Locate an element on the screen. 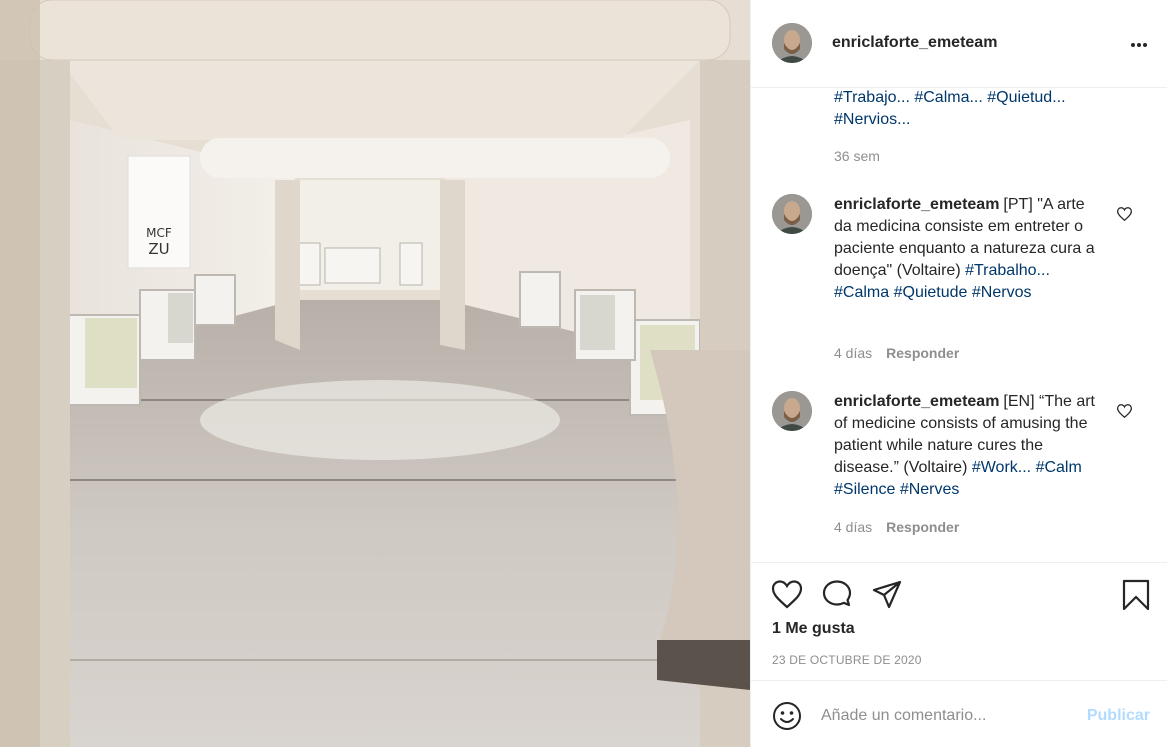 The image size is (1167, 747). hashtag-link: #Calma is located at coordinates (861, 292).